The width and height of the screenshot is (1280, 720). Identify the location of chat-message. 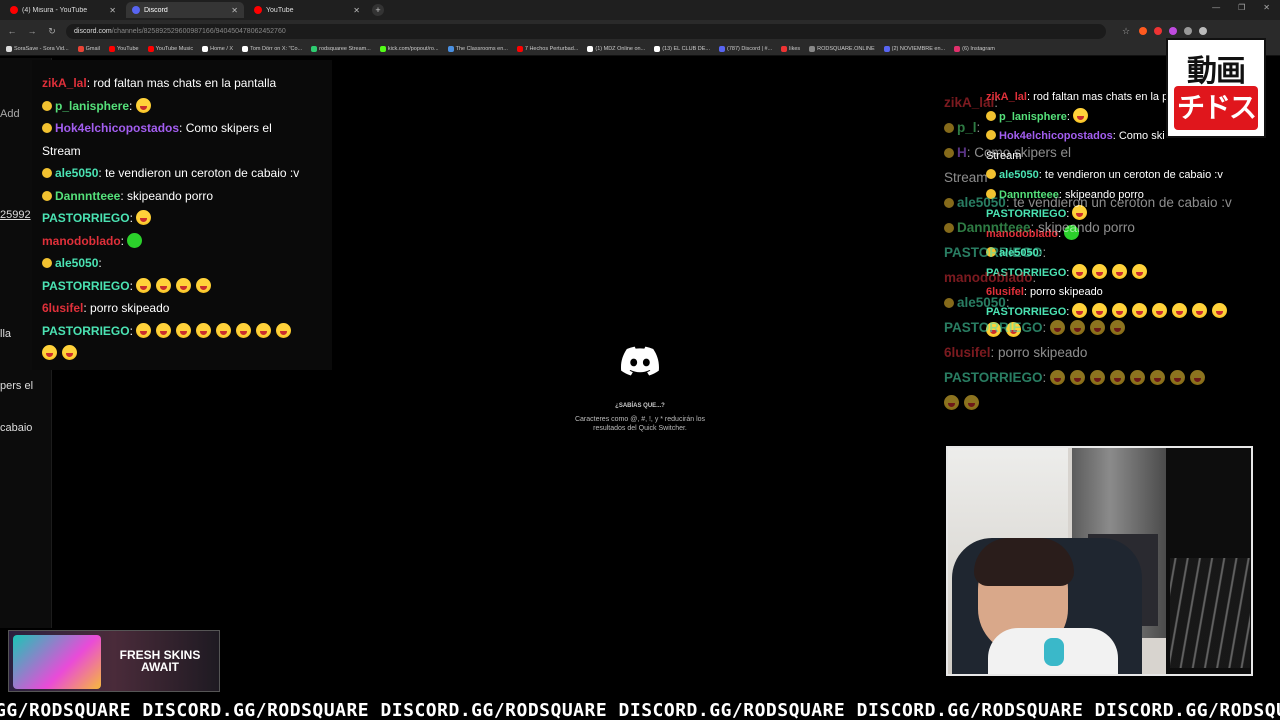
(187, 353).